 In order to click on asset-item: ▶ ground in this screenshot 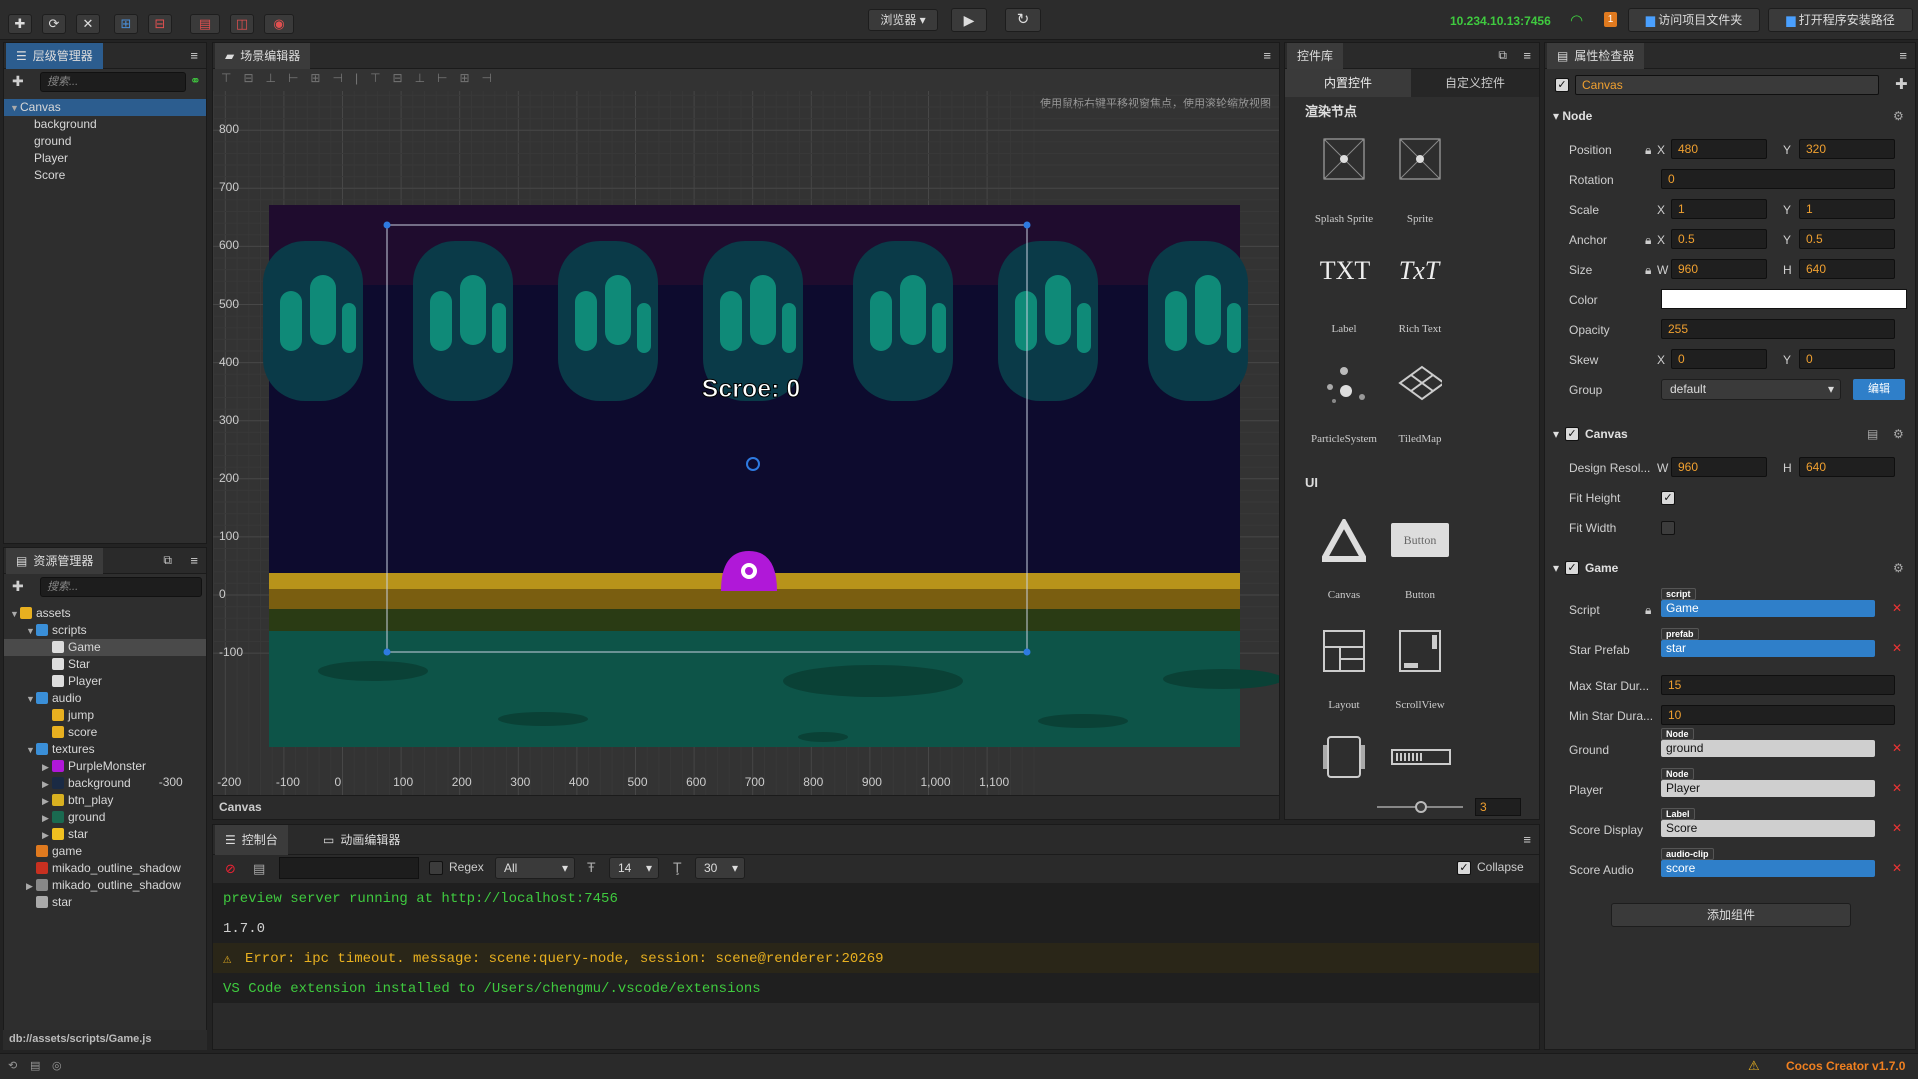, I will do `click(105, 817)`.